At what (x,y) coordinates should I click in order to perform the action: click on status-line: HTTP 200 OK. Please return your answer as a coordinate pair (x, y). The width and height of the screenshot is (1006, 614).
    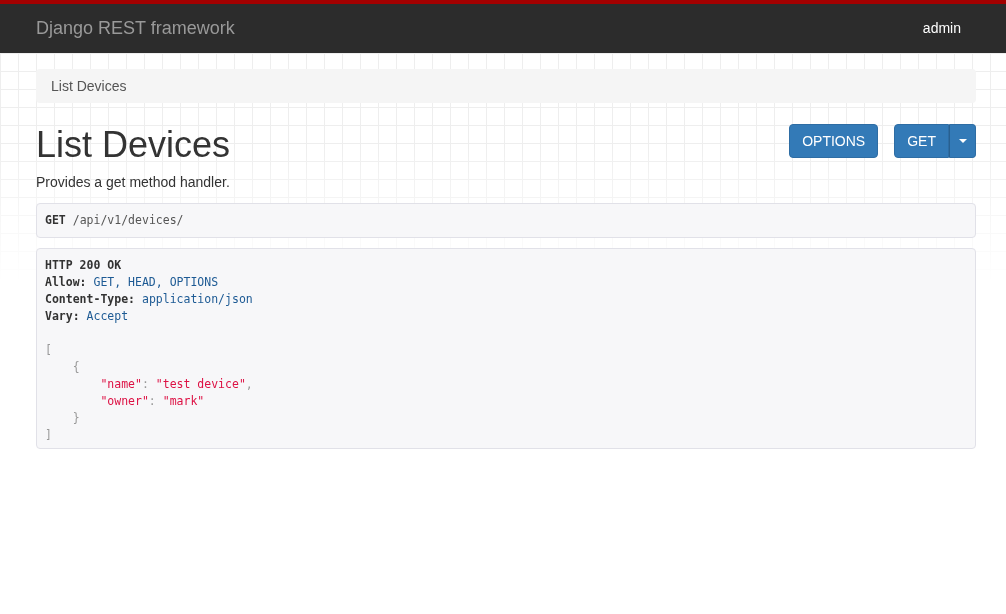
    Looking at the image, I should click on (83, 265).